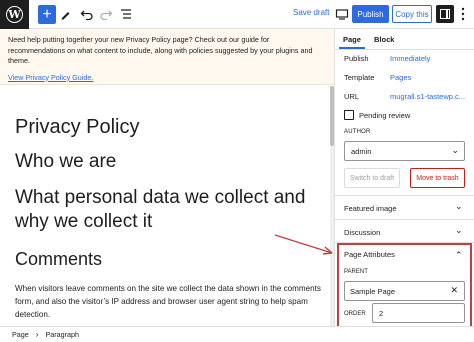 Image resolution: width=474 pixels, height=342 pixels. What do you see at coordinates (20, 334) in the screenshot?
I see `breadcrumb-page: Page` at bounding box center [20, 334].